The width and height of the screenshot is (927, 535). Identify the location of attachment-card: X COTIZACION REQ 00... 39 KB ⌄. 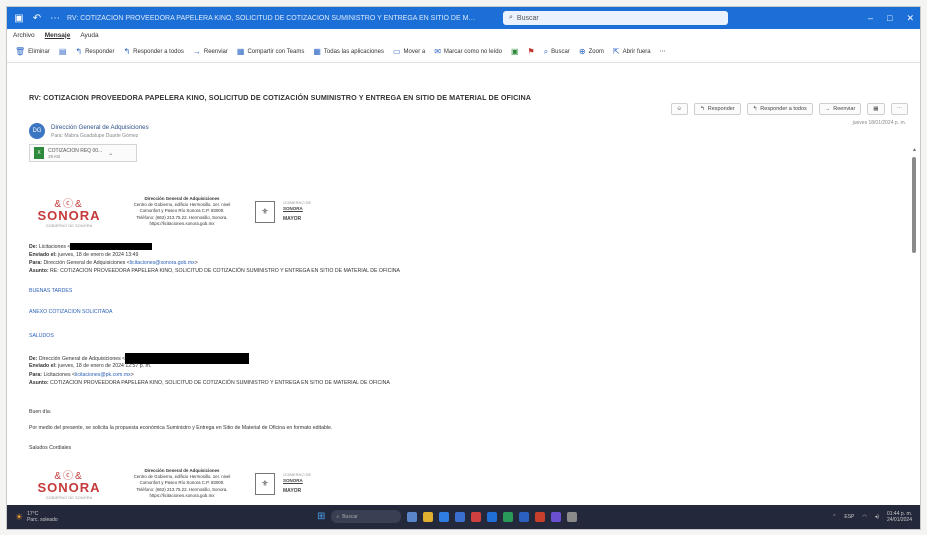
(83, 153).